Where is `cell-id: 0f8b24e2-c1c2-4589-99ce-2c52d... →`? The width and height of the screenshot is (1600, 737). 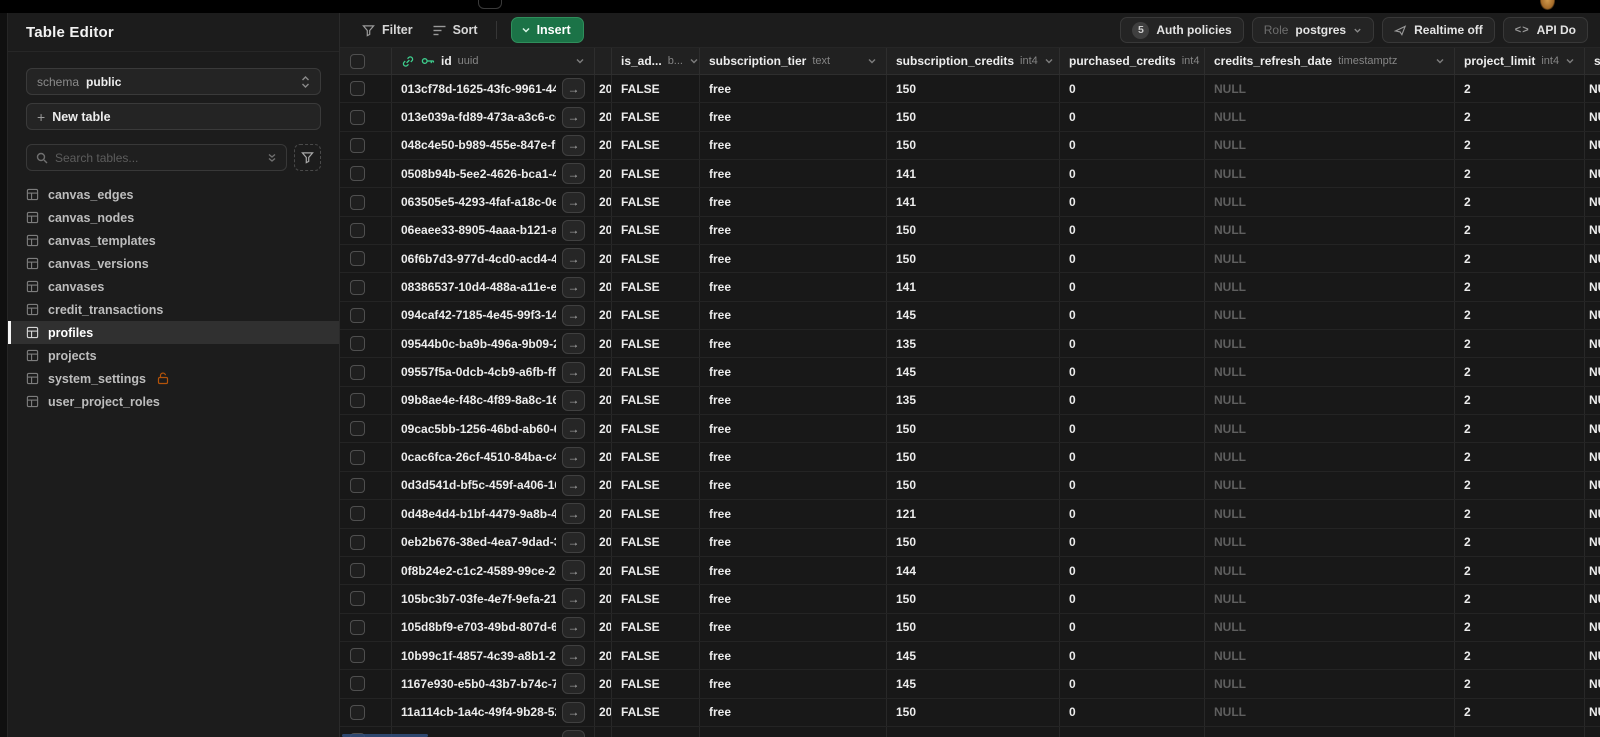 cell-id: 0f8b24e2-c1c2-4589-99ce-2c52d... → is located at coordinates (493, 570).